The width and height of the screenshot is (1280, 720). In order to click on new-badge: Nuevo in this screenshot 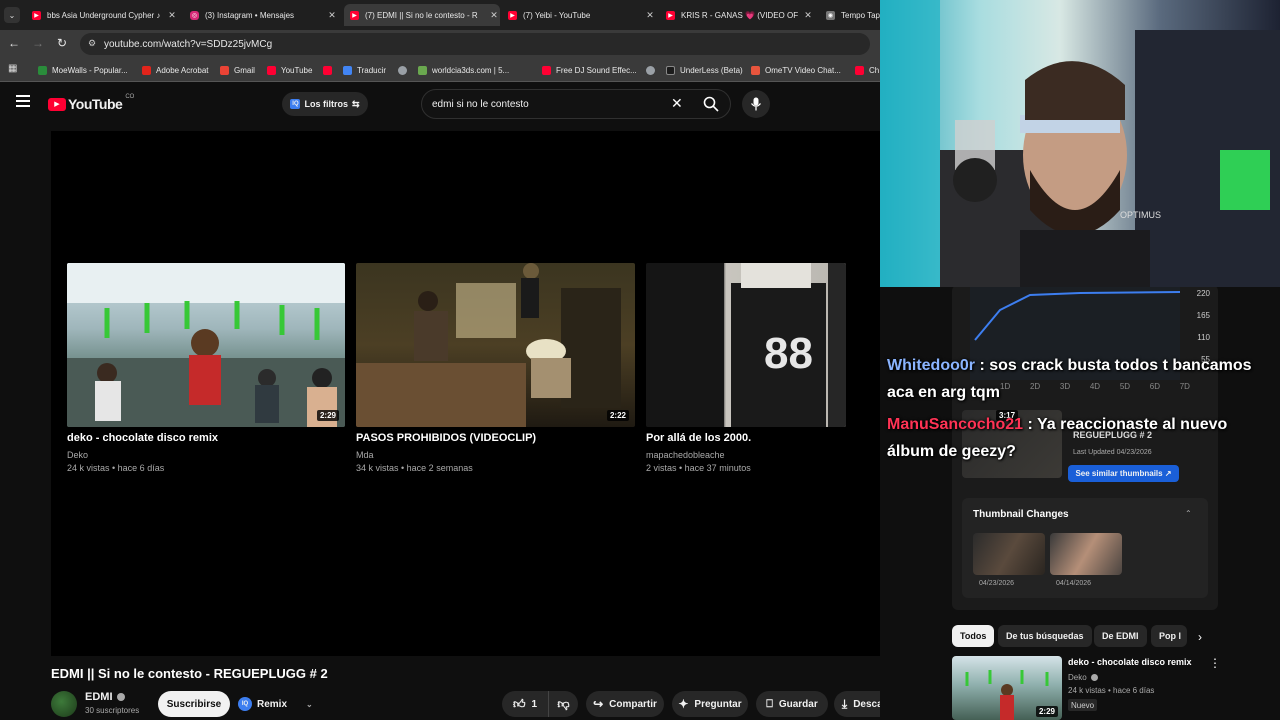, I will do `click(1083, 705)`.